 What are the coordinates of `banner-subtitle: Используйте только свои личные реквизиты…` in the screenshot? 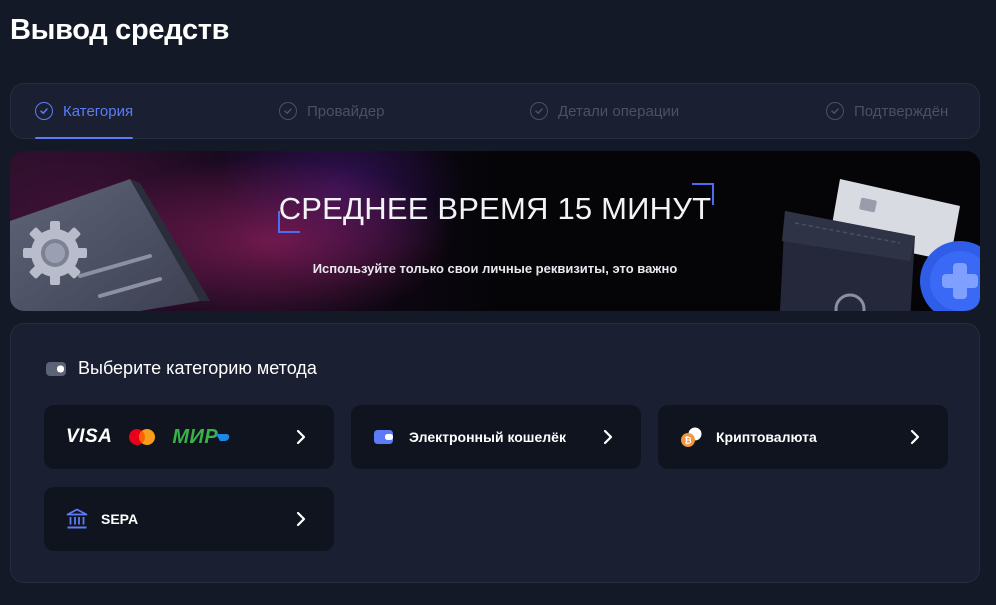 It's located at (495, 268).